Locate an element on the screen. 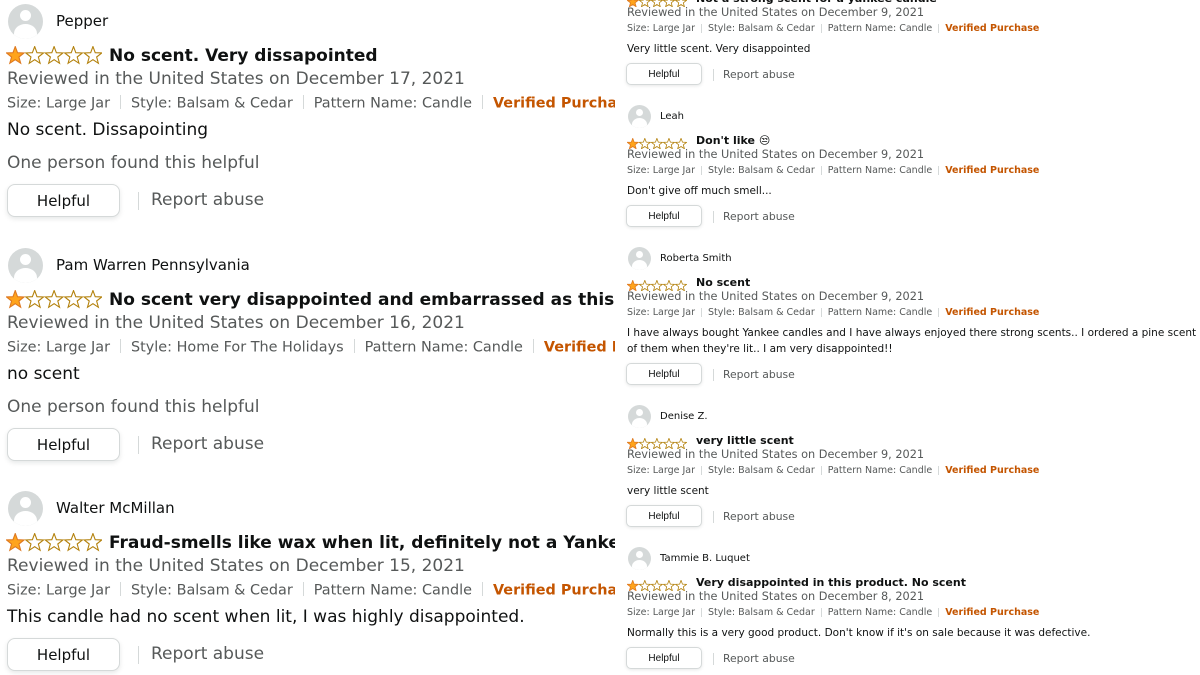 Image resolution: width=1200 pixels, height=675 pixels. review-style: Style: Home For The Holidays is located at coordinates (237, 347).